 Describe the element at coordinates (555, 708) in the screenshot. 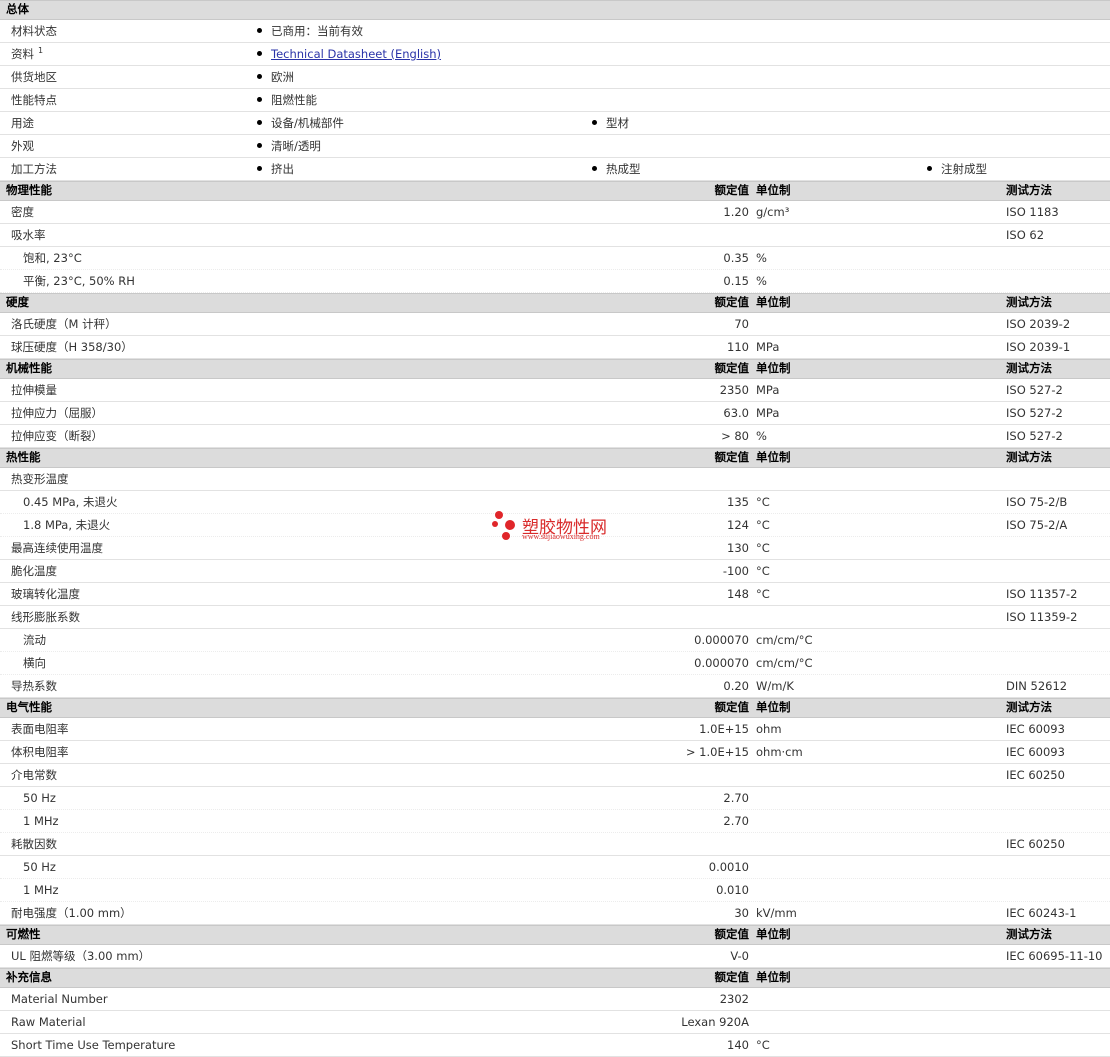

I see `section-header-electrical: 电气性能 额定值 单位制 测试方法` at that location.